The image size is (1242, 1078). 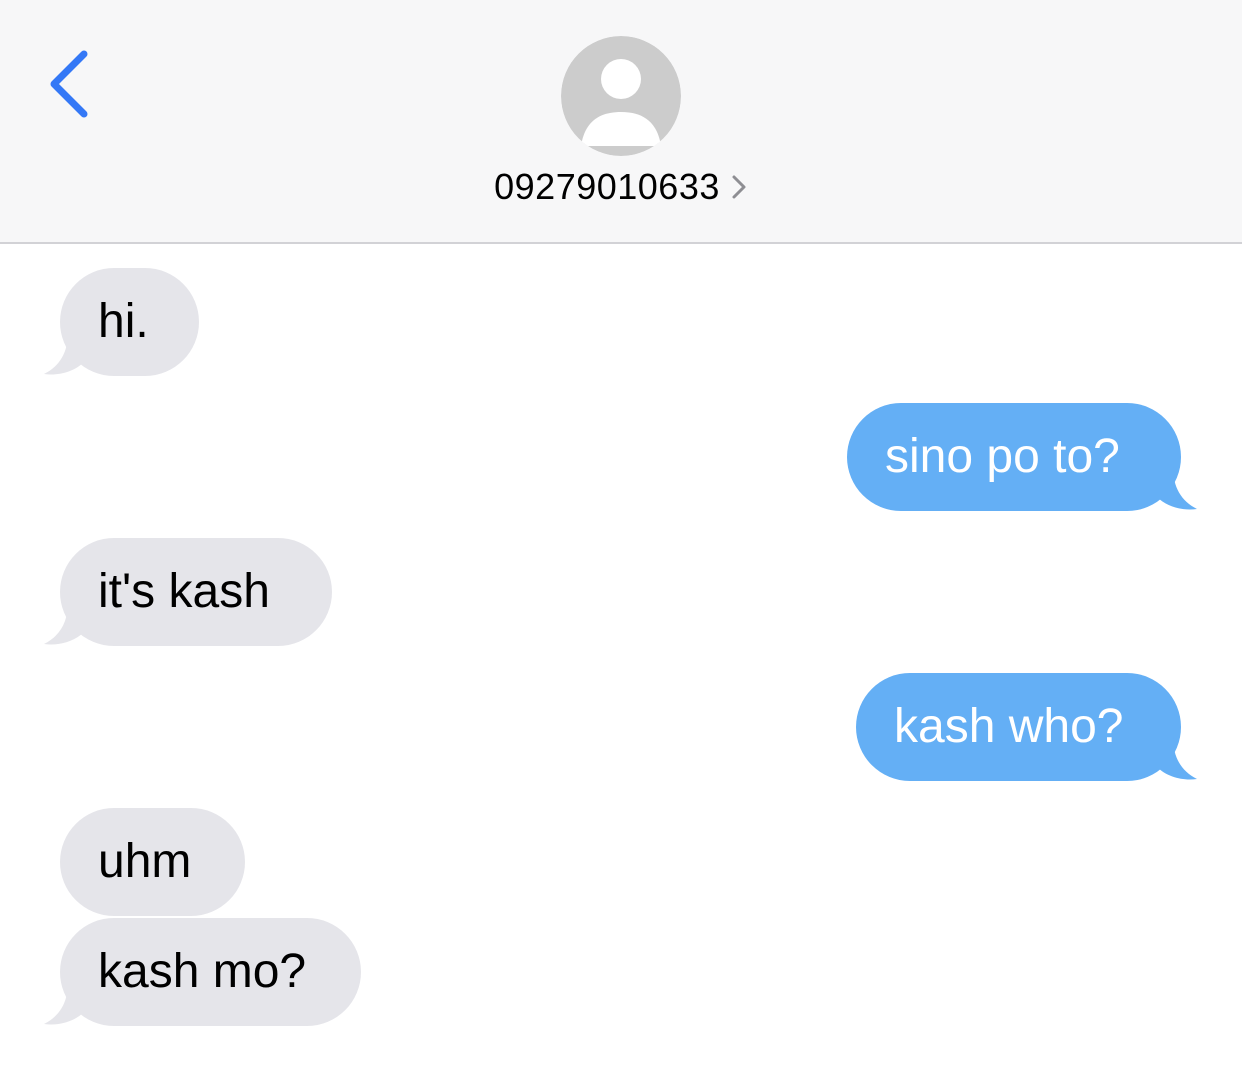 What do you see at coordinates (1009, 726) in the screenshot?
I see `message-text: kash who?` at bounding box center [1009, 726].